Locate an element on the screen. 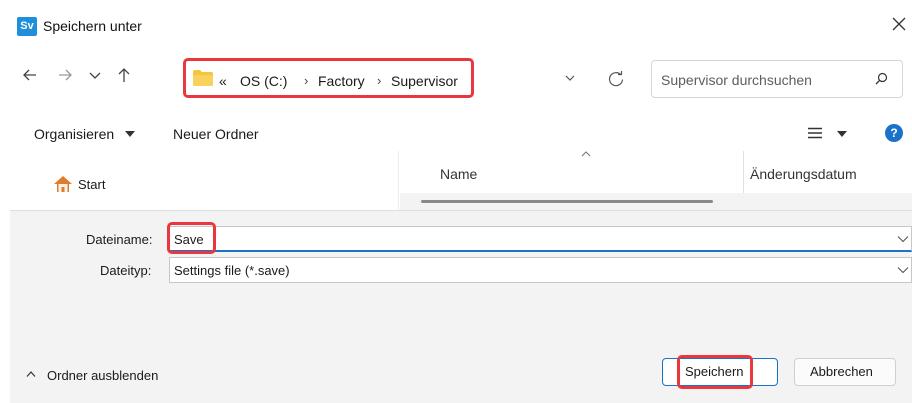  recent-locations-button is located at coordinates (95, 75).